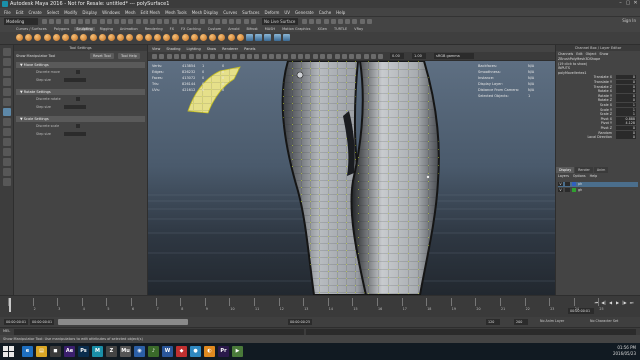 This screenshot has width=640, height=360. I want to click on menu-generate: Generate, so click(304, 12).